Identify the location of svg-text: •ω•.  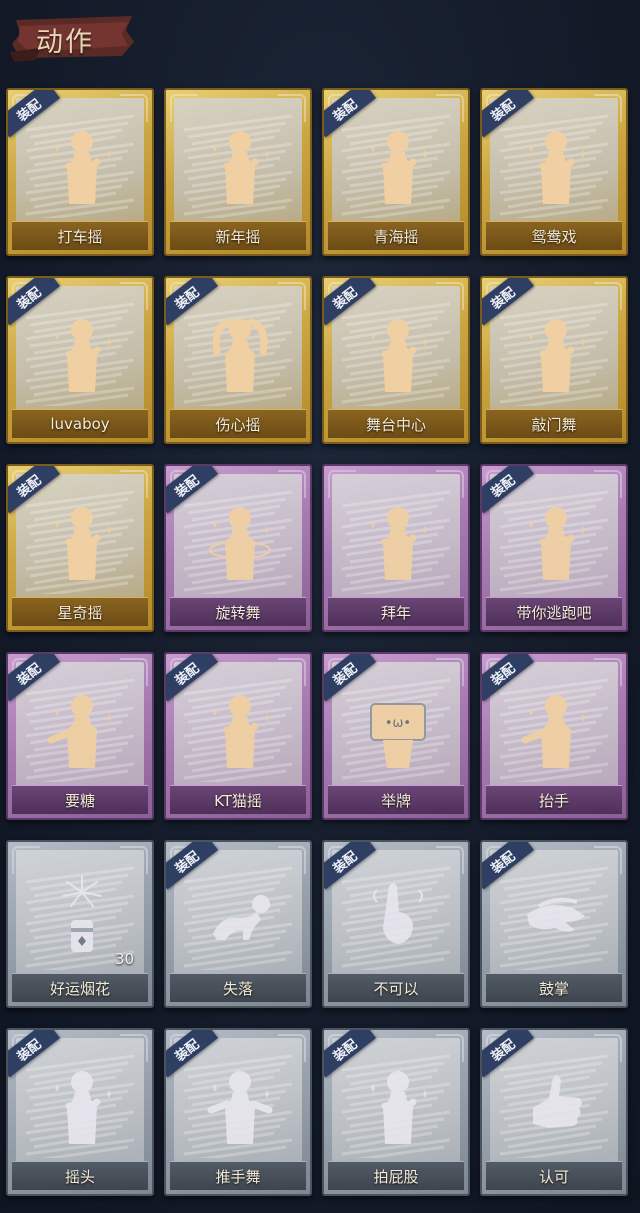
(398, 723).